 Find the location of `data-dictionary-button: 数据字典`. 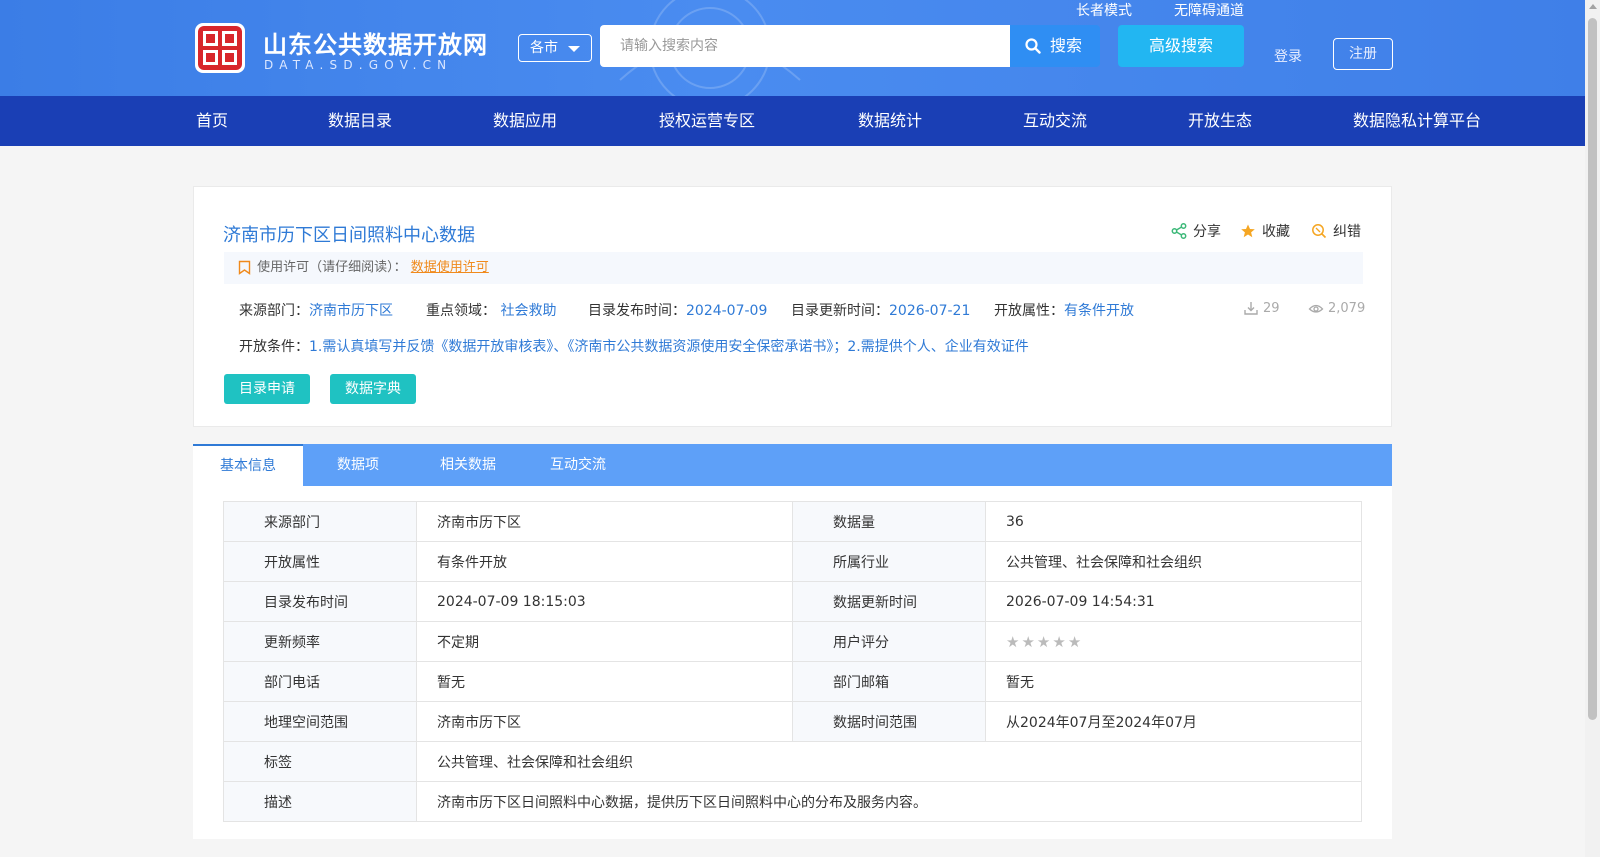

data-dictionary-button: 数据字典 is located at coordinates (373, 389).